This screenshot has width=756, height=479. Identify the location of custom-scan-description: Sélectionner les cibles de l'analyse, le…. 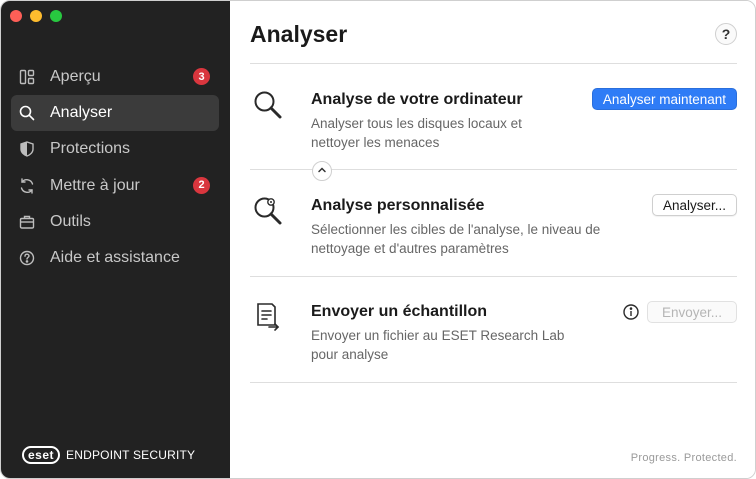
(456, 239).